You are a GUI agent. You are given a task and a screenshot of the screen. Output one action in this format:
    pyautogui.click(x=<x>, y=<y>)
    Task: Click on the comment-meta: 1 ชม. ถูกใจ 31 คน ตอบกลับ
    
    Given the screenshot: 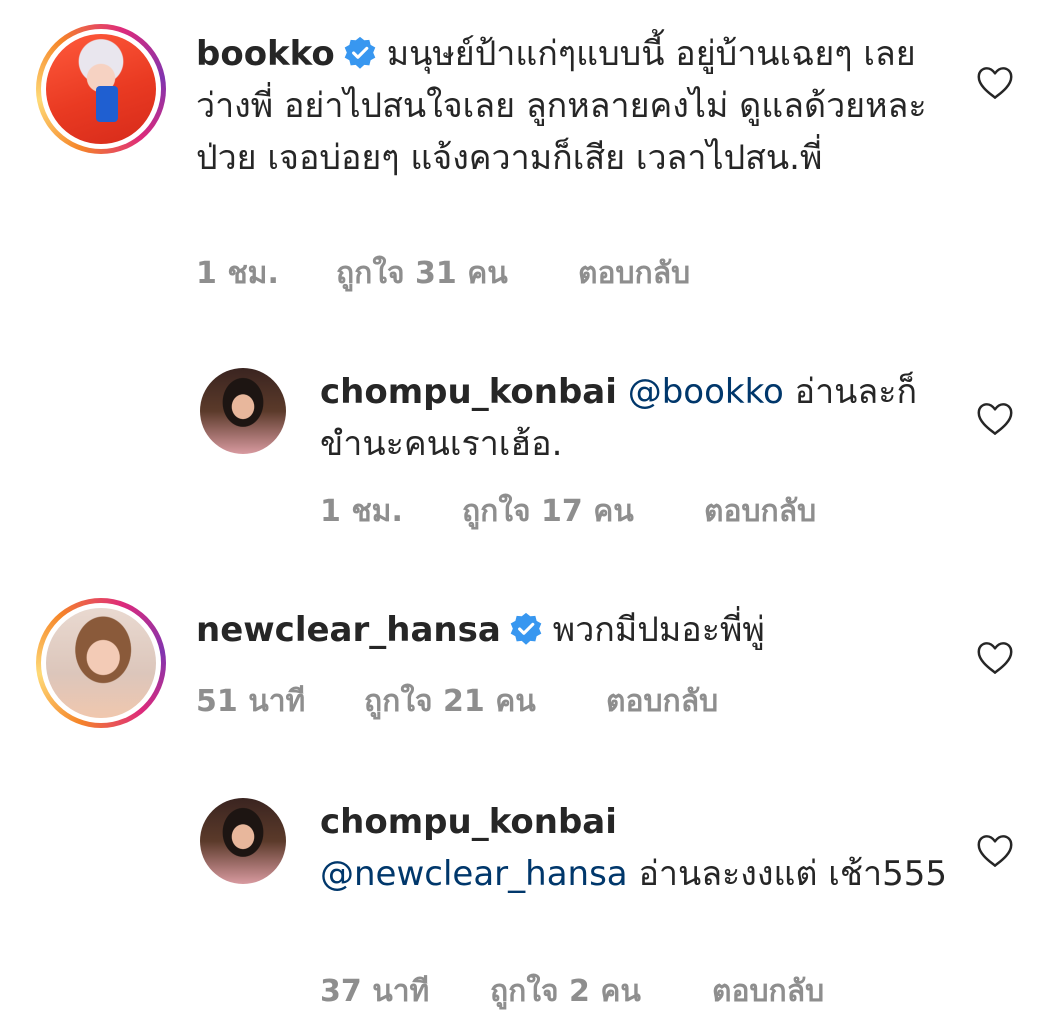 What is the action you would take?
    pyautogui.click(x=496, y=270)
    